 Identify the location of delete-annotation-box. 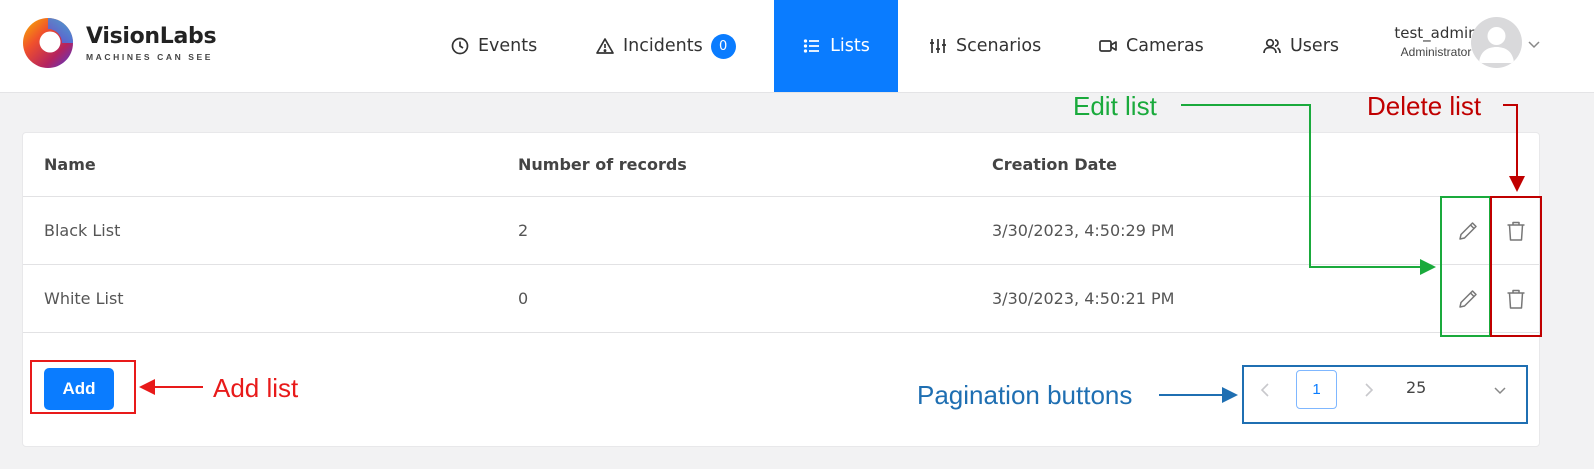
(1516, 266).